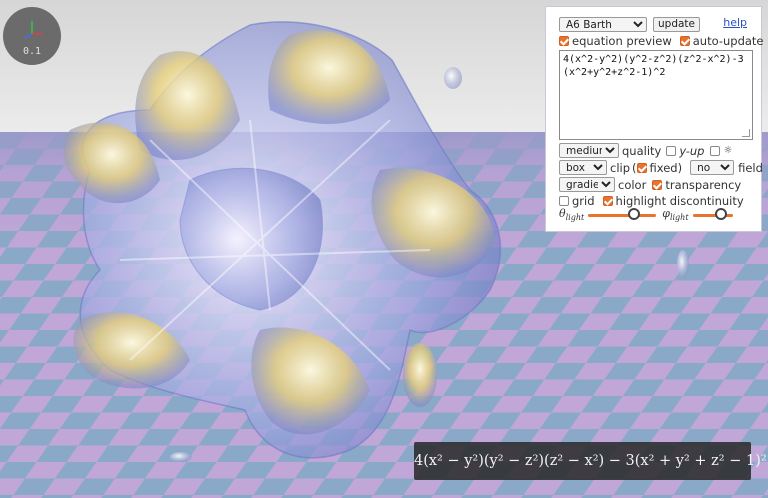  What do you see at coordinates (746, 133) in the screenshot?
I see `resize-grip` at bounding box center [746, 133].